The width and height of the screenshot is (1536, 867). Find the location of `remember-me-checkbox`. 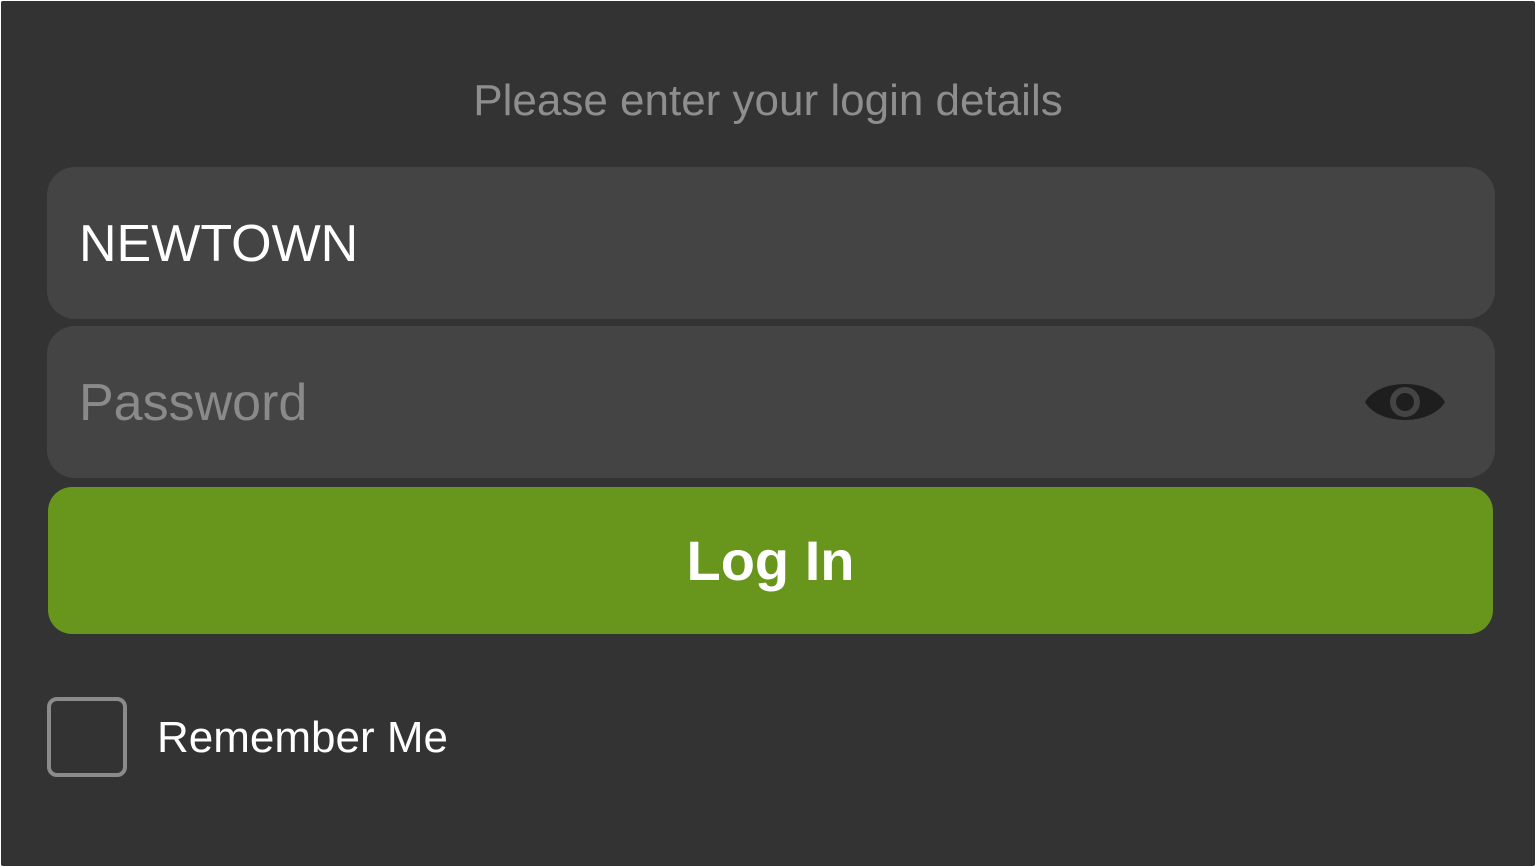

remember-me-checkbox is located at coordinates (87, 737).